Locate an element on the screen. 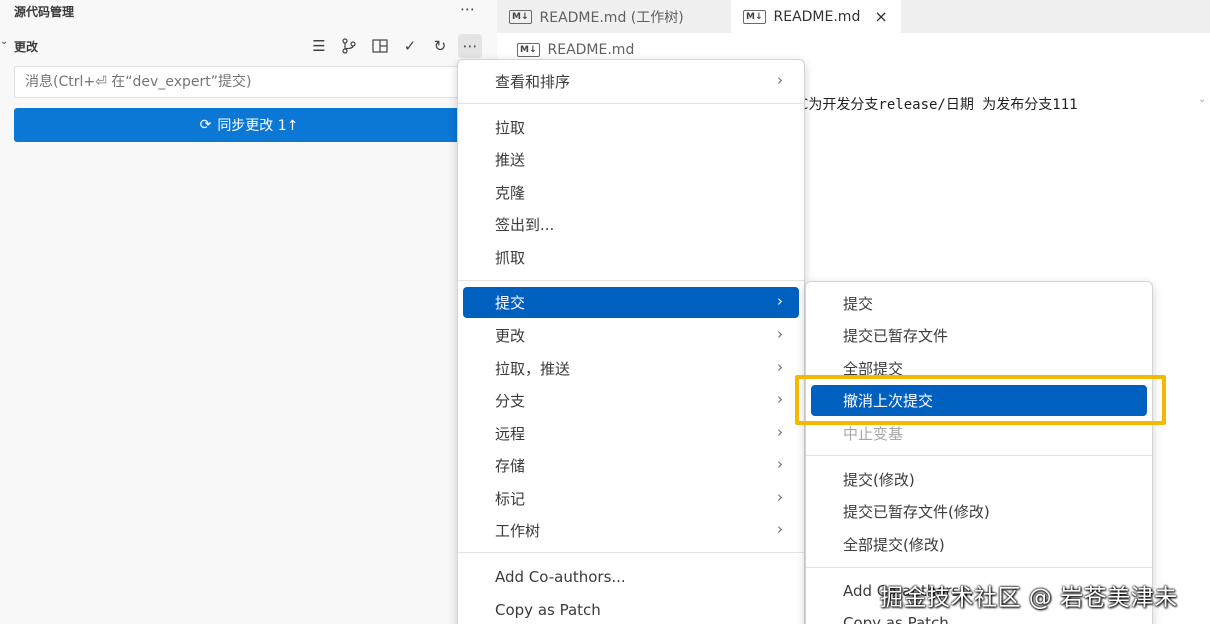 The height and width of the screenshot is (624, 1210). branch-graph-icon is located at coordinates (349, 46).